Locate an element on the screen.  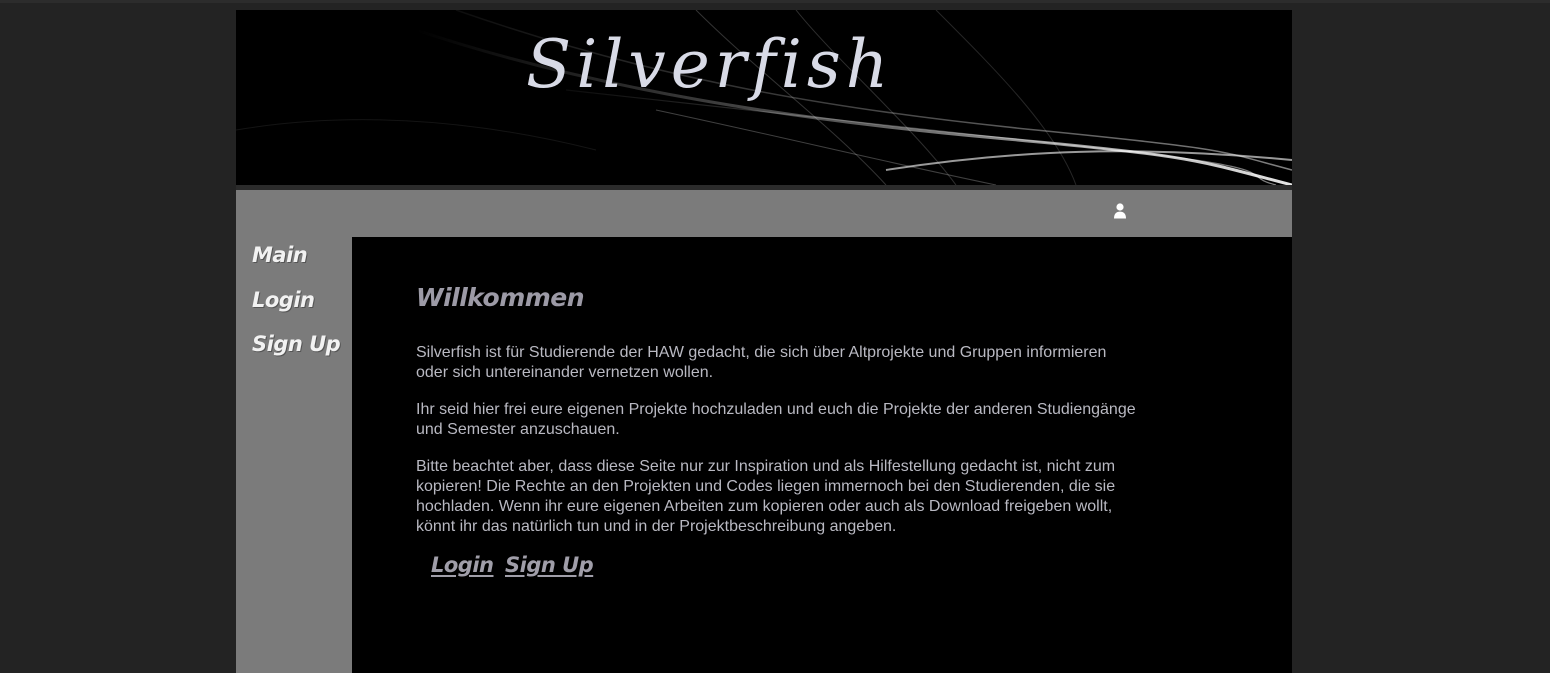
sidebar-item-sign-up: Sign Up is located at coordinates (296, 344).